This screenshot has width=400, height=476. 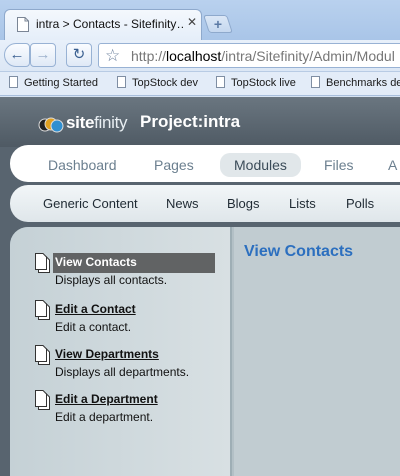 I want to click on subnav-blogs: Blogs, so click(x=243, y=203).